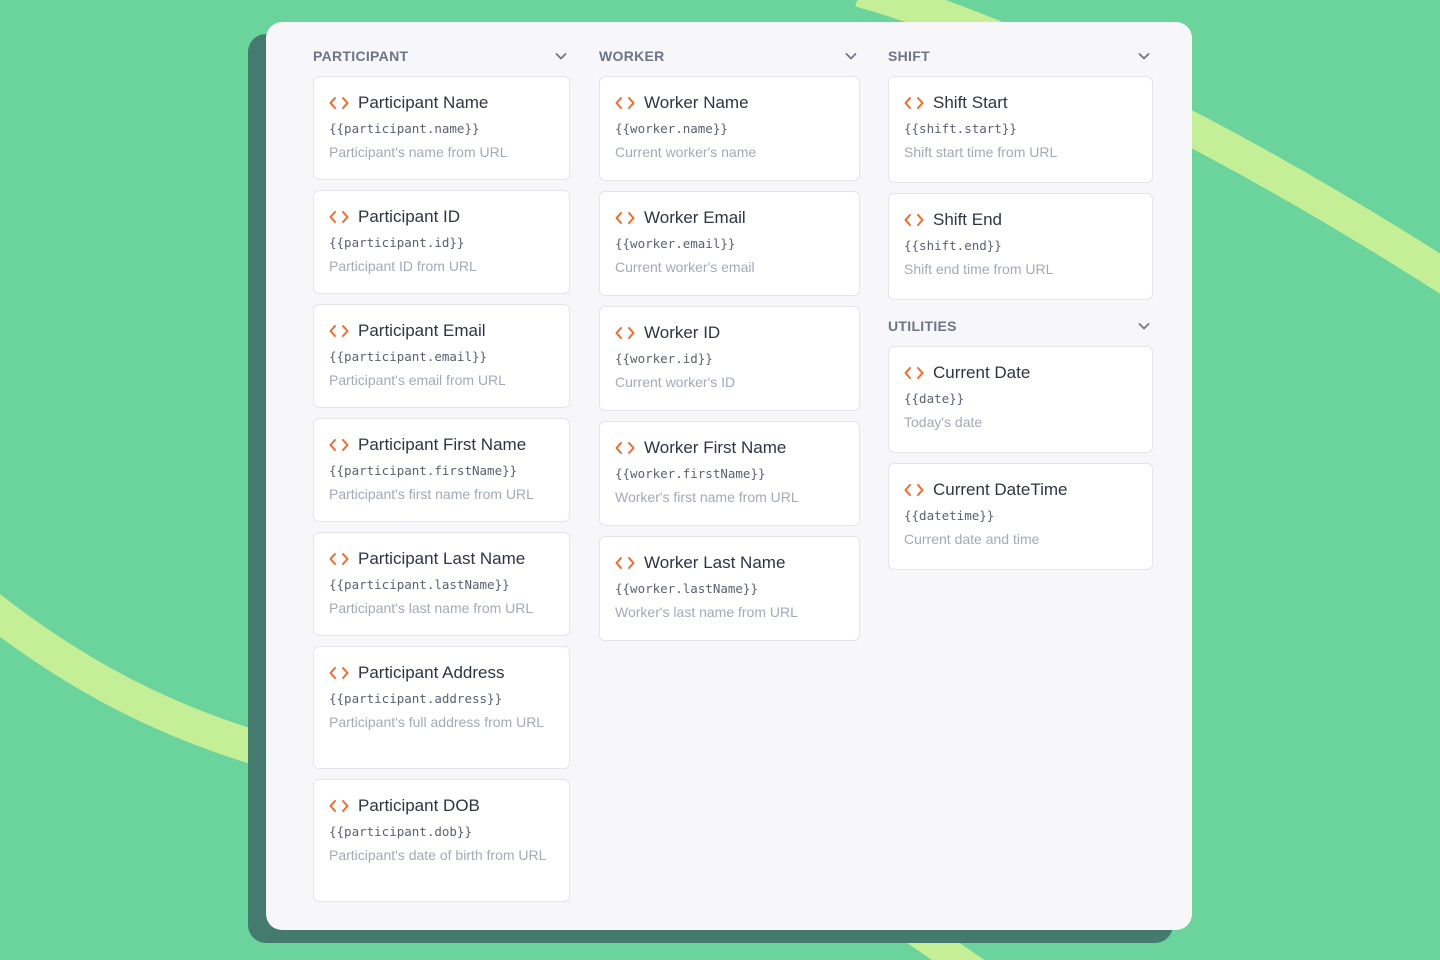 The width and height of the screenshot is (1440, 960). What do you see at coordinates (431, 608) in the screenshot?
I see `variable-description: Participant's last name from URL` at bounding box center [431, 608].